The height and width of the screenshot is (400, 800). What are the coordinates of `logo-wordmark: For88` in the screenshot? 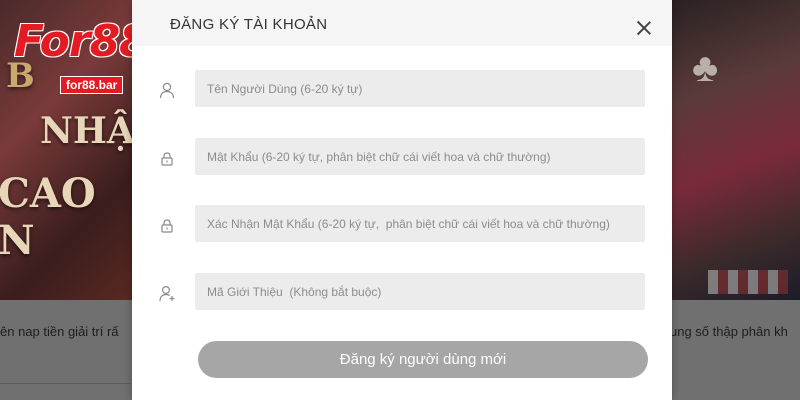 It's located at (82, 41).